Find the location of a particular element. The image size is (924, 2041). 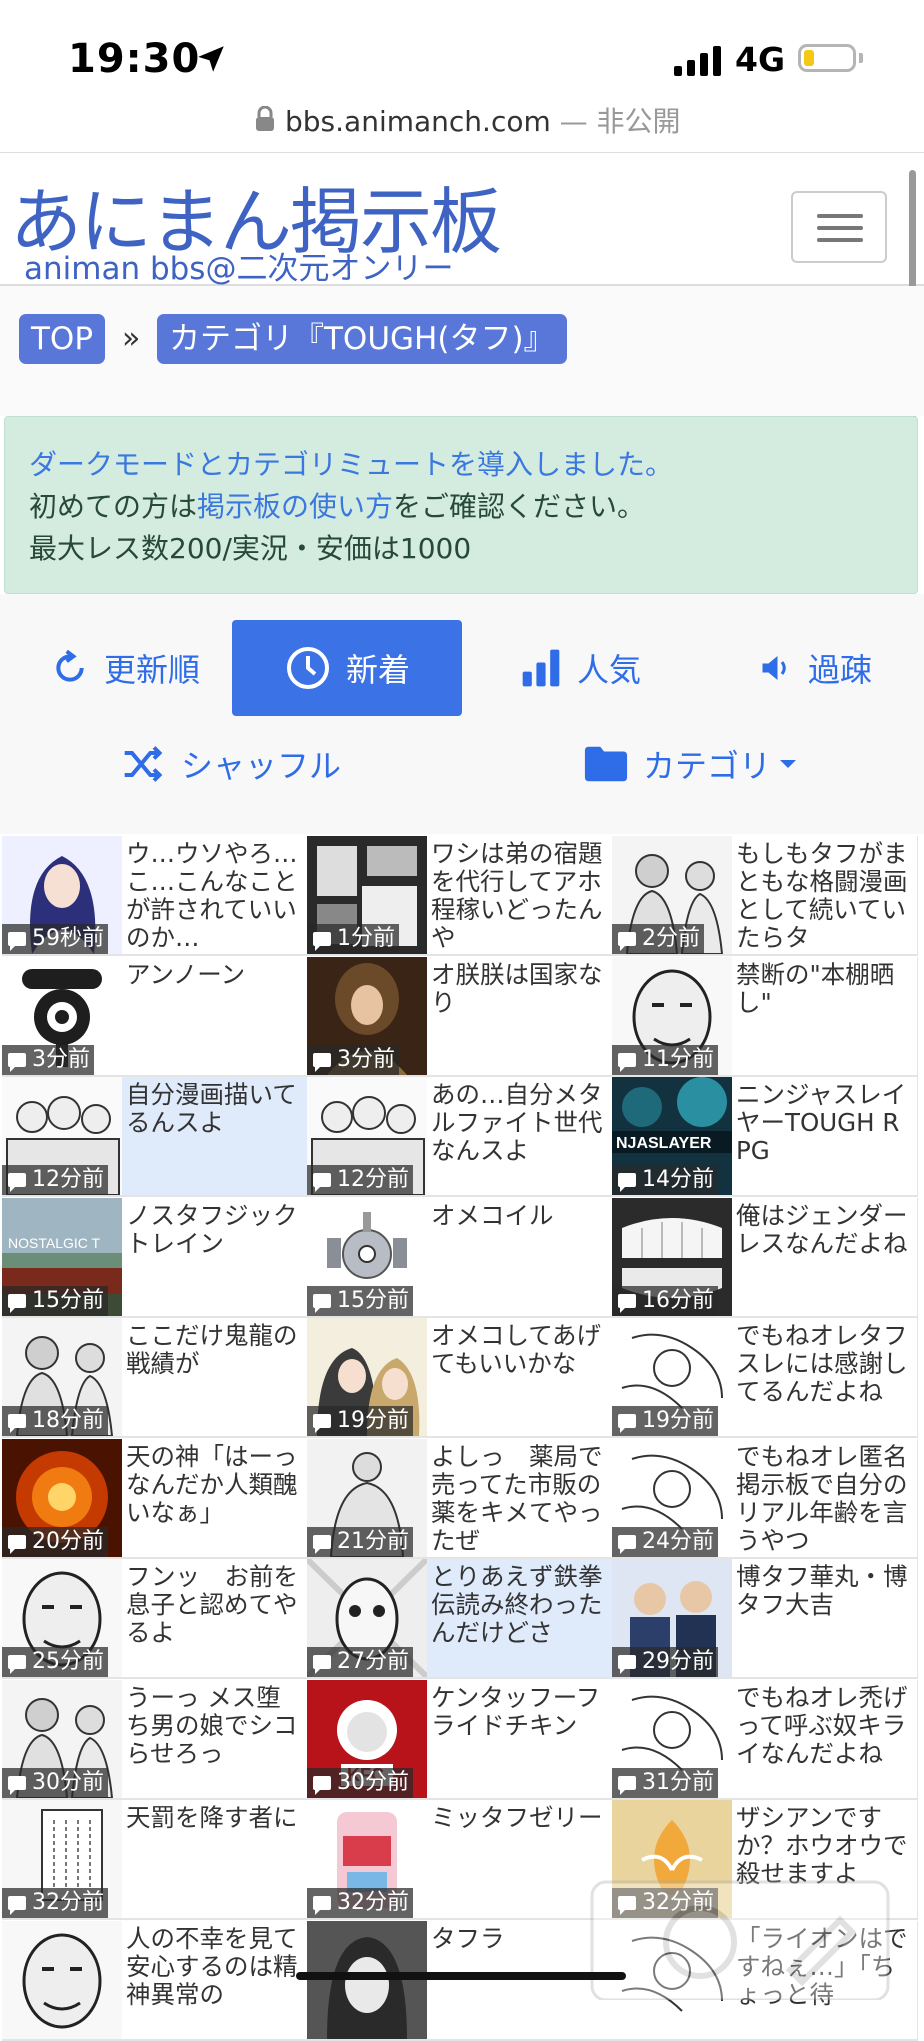

thread-card: 3分前 オ朕朕は国家なり is located at coordinates (460, 1017).